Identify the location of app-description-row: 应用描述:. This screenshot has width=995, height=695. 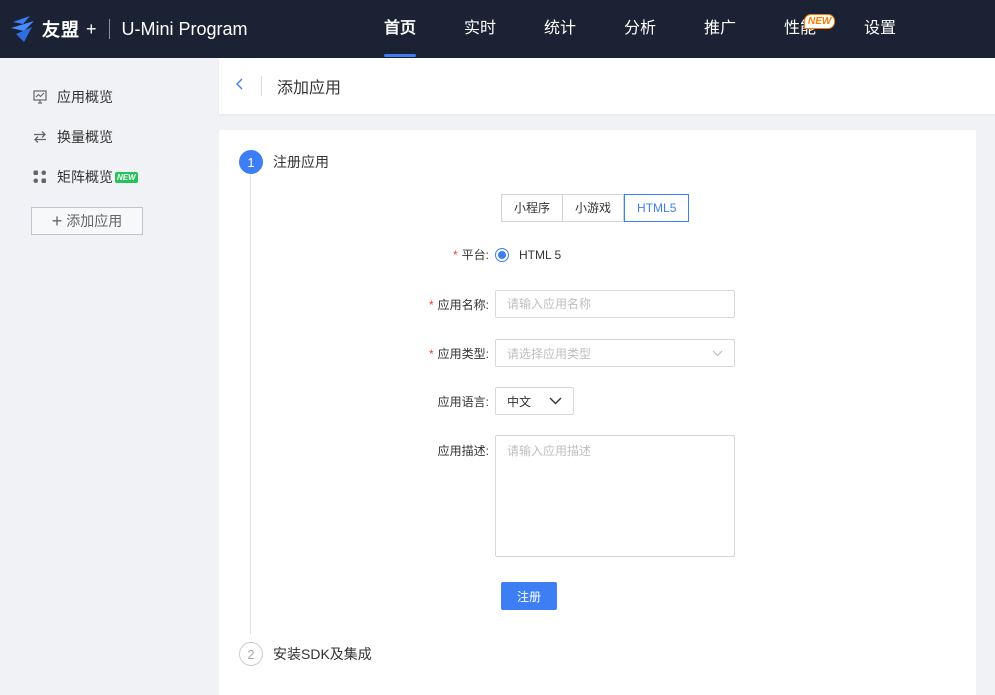
(477, 496).